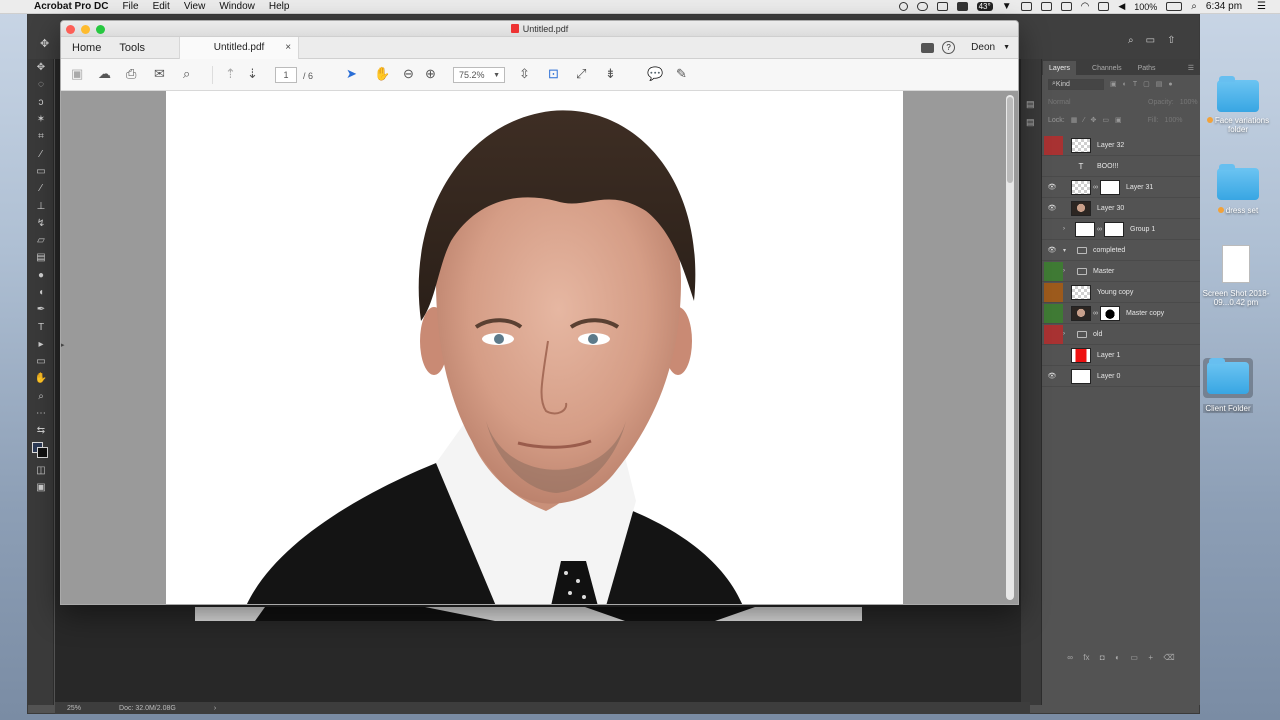  What do you see at coordinates (131, 74) in the screenshot?
I see `print-icon: ⎙` at bounding box center [131, 74].